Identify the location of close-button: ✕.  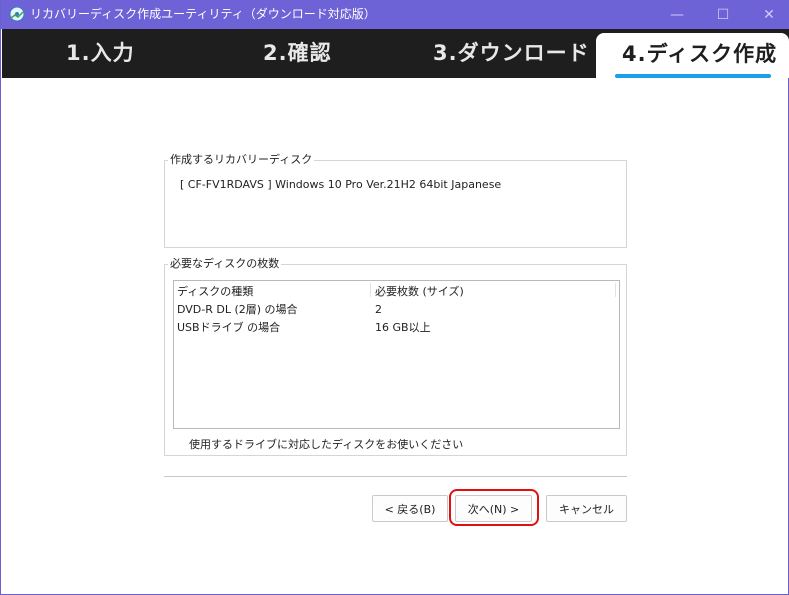
(767, 14).